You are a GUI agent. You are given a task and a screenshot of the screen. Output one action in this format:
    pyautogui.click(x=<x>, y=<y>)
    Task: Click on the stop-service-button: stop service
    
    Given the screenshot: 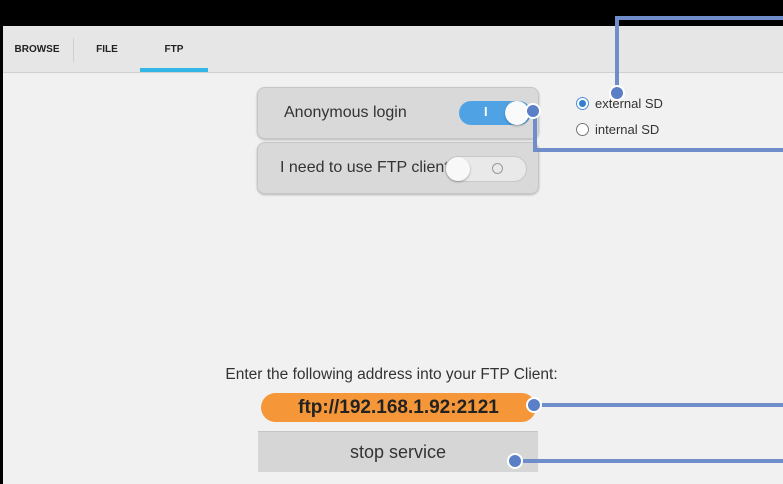 What is the action you would take?
    pyautogui.click(x=398, y=451)
    